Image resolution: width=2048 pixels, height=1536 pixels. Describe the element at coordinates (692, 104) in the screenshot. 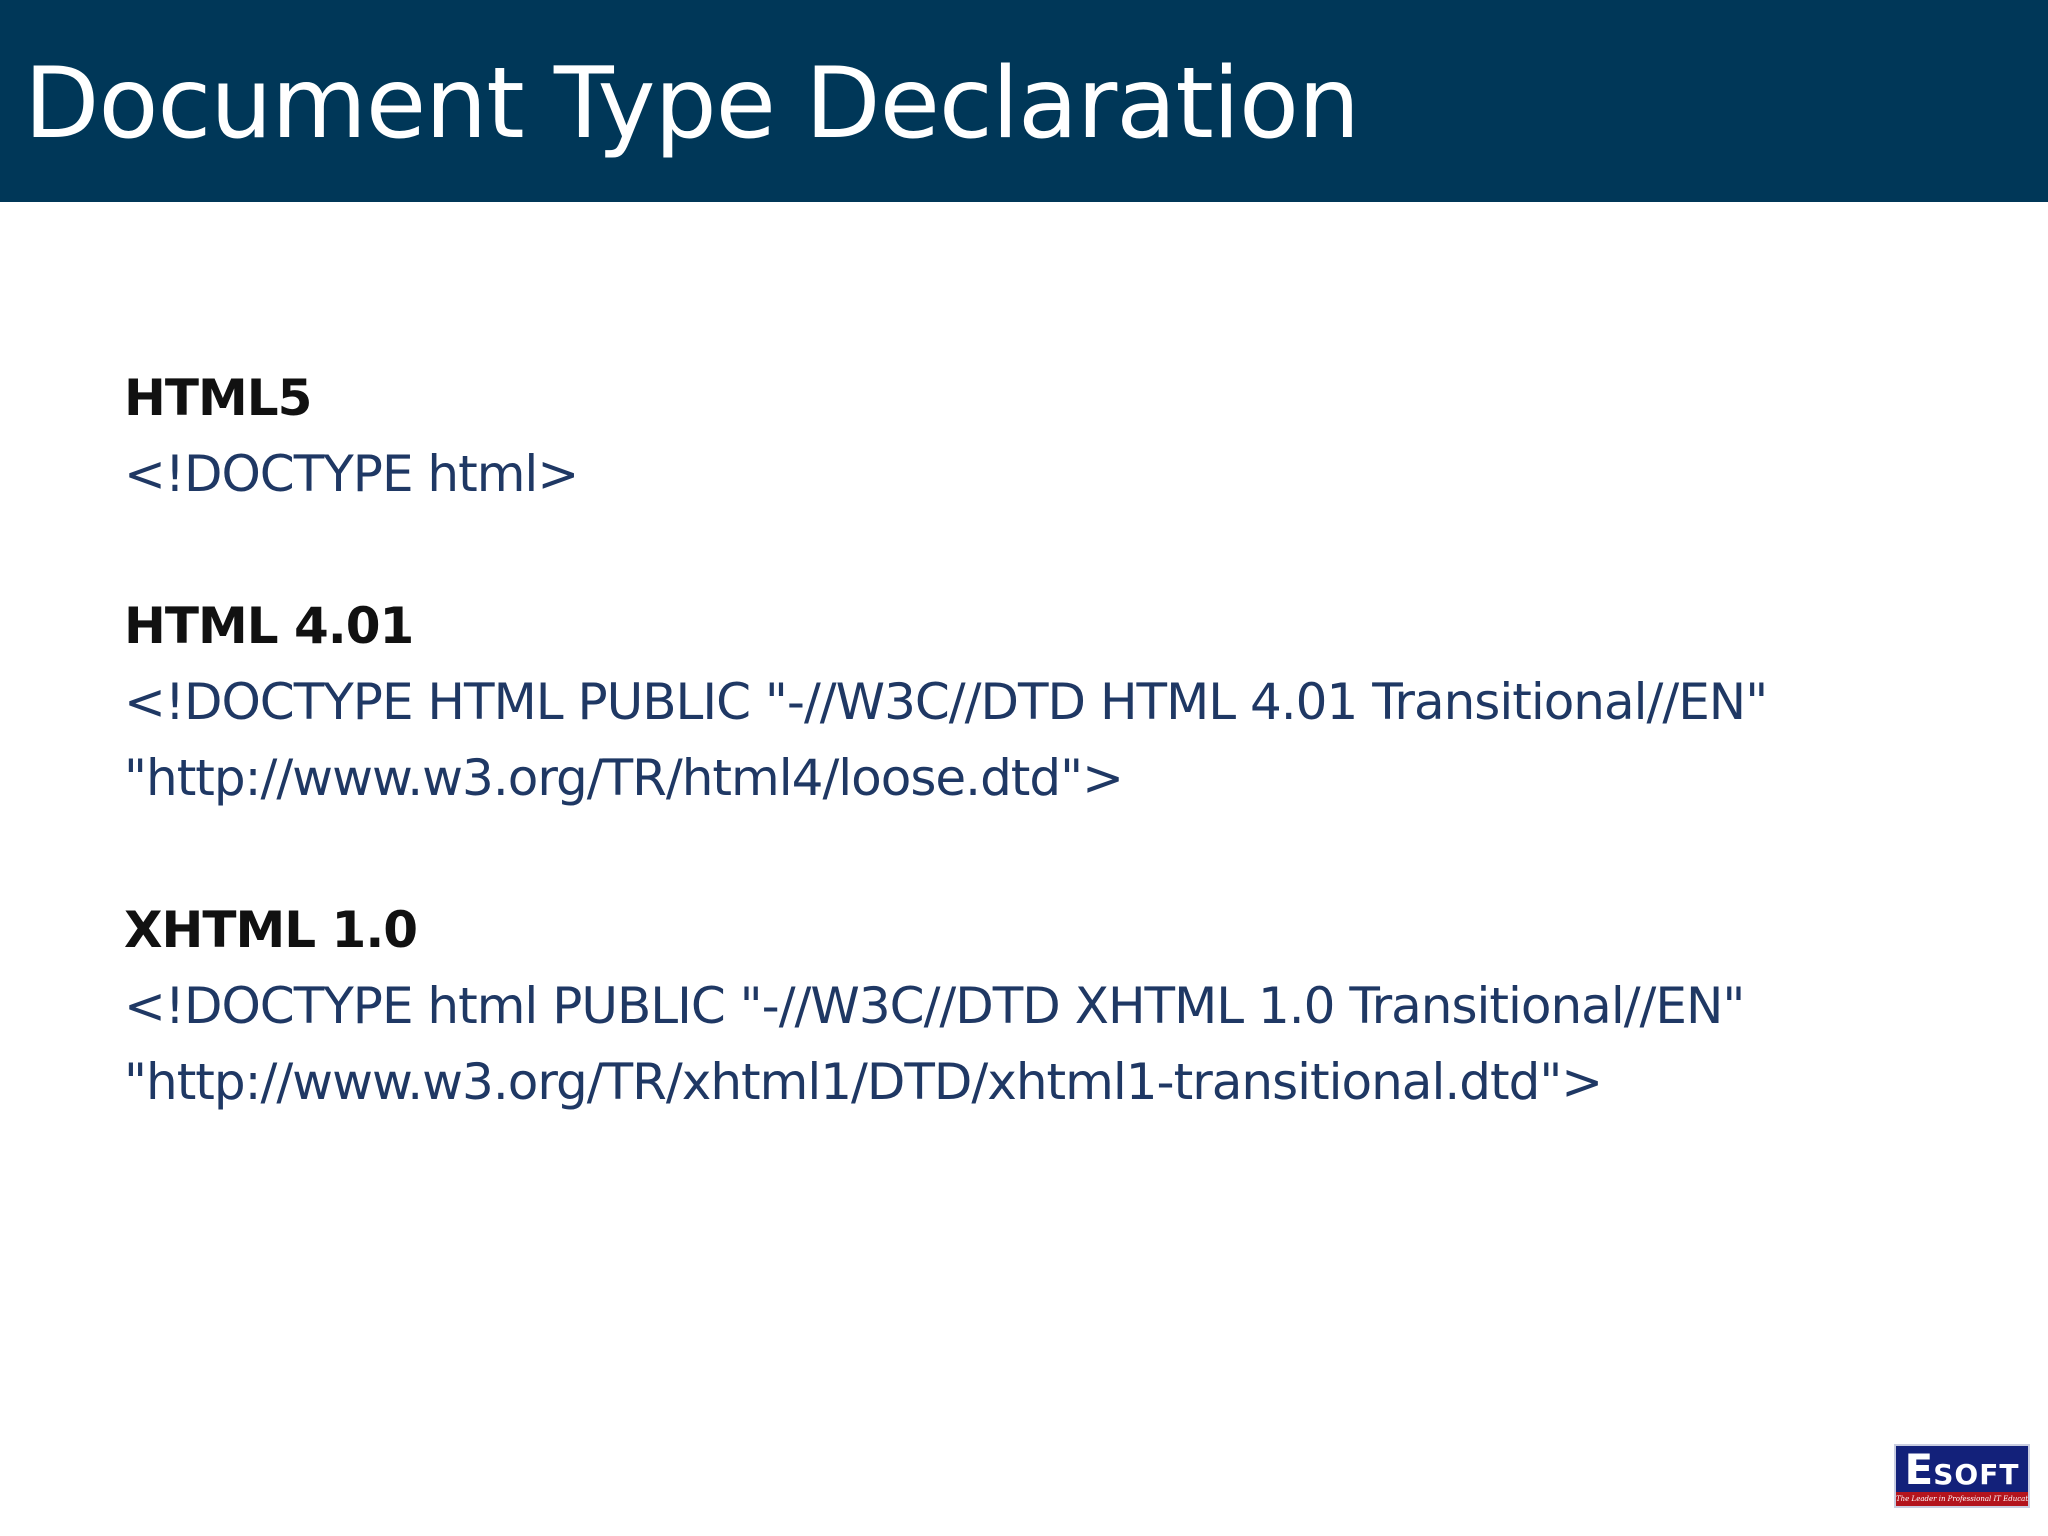

I see `slide-title: Document Type Declaration` at that location.